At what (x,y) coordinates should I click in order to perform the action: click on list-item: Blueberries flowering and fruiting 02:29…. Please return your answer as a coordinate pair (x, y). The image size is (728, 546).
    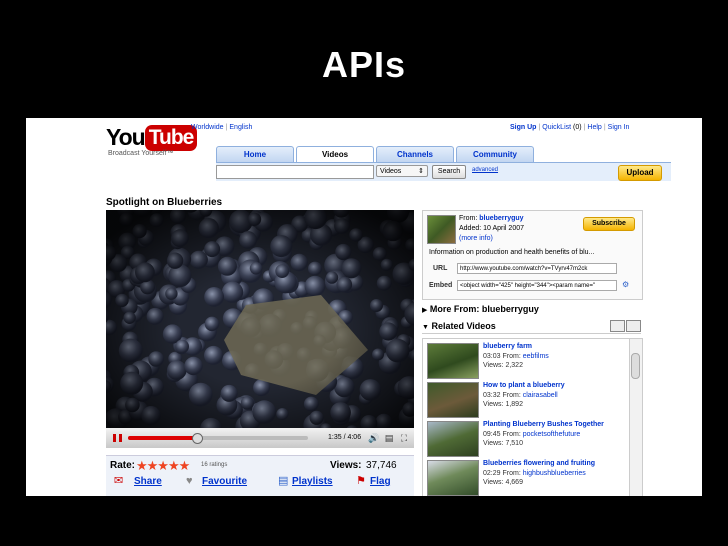
    Looking at the image, I should click on (528, 477).